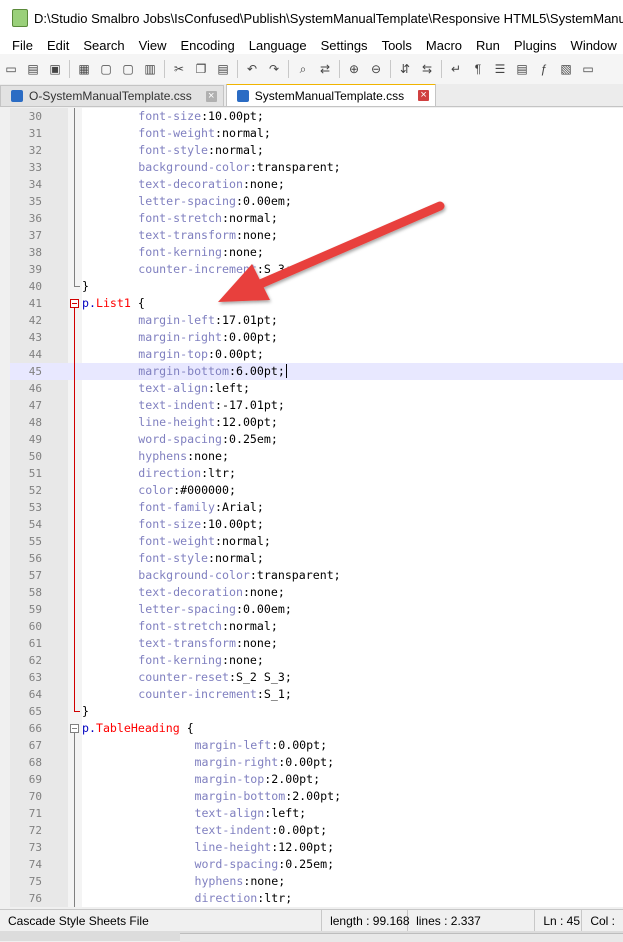 The height and width of the screenshot is (942, 623). Describe the element at coordinates (56, 45) in the screenshot. I see `menu-edit: Edit` at that location.